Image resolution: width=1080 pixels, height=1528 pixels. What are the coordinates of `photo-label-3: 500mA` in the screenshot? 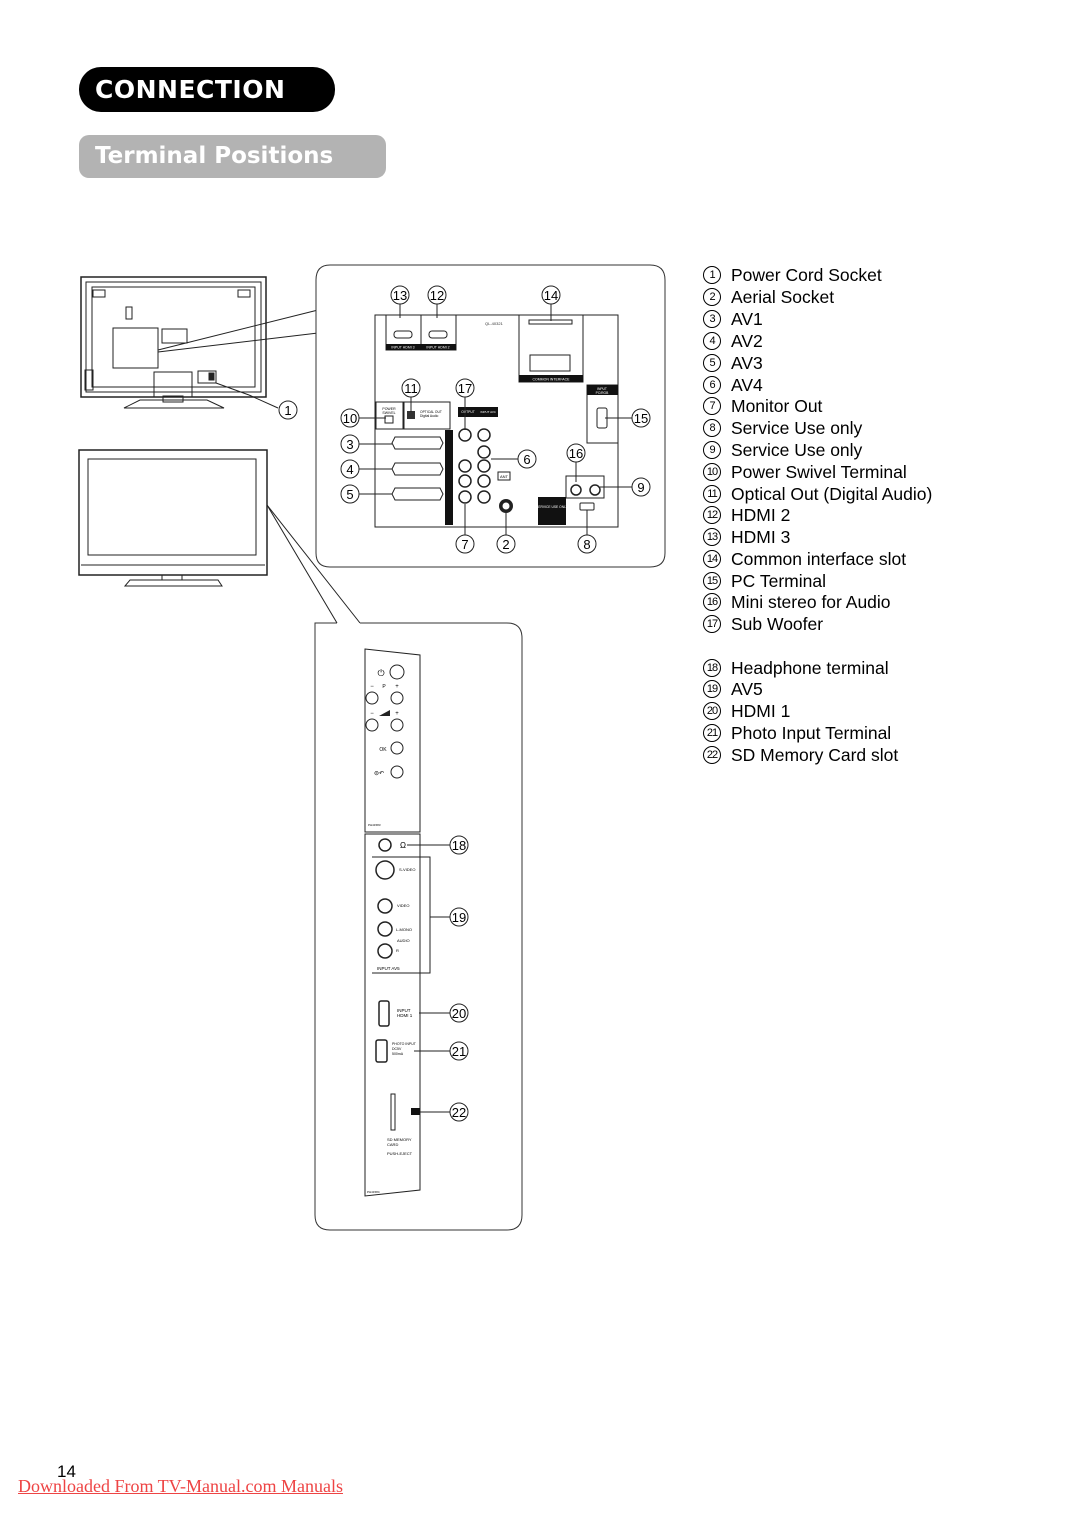 It's located at (398, 1054).